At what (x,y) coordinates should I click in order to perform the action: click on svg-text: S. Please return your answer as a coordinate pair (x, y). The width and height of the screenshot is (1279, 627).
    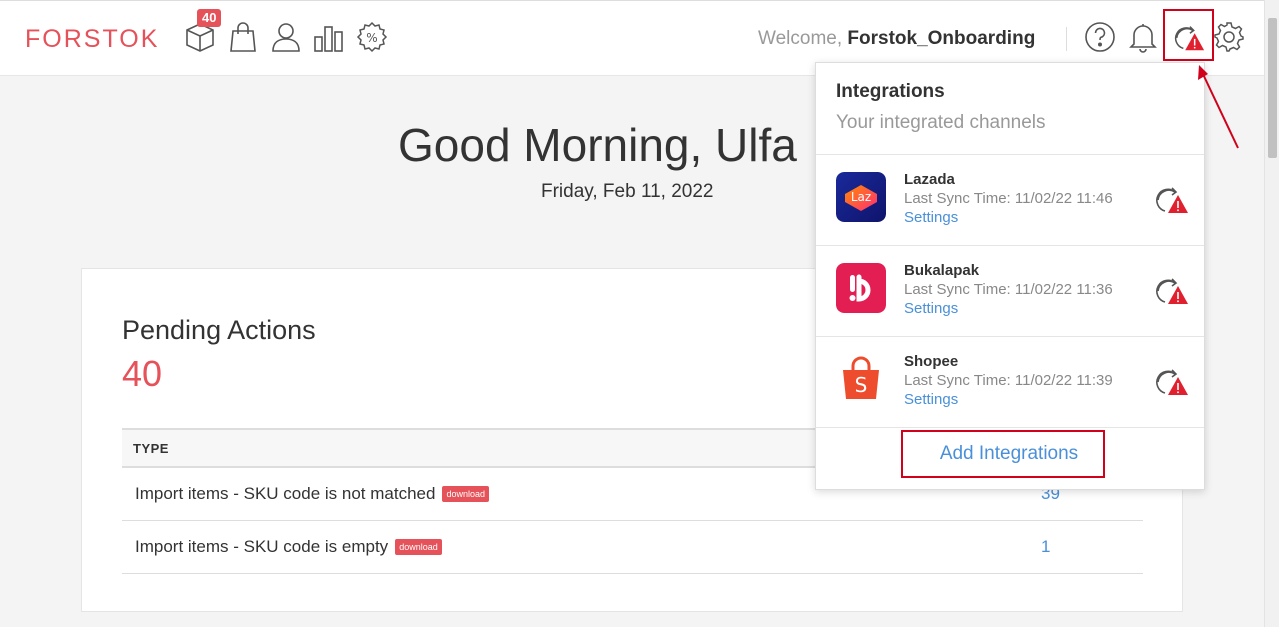
    Looking at the image, I should click on (861, 385).